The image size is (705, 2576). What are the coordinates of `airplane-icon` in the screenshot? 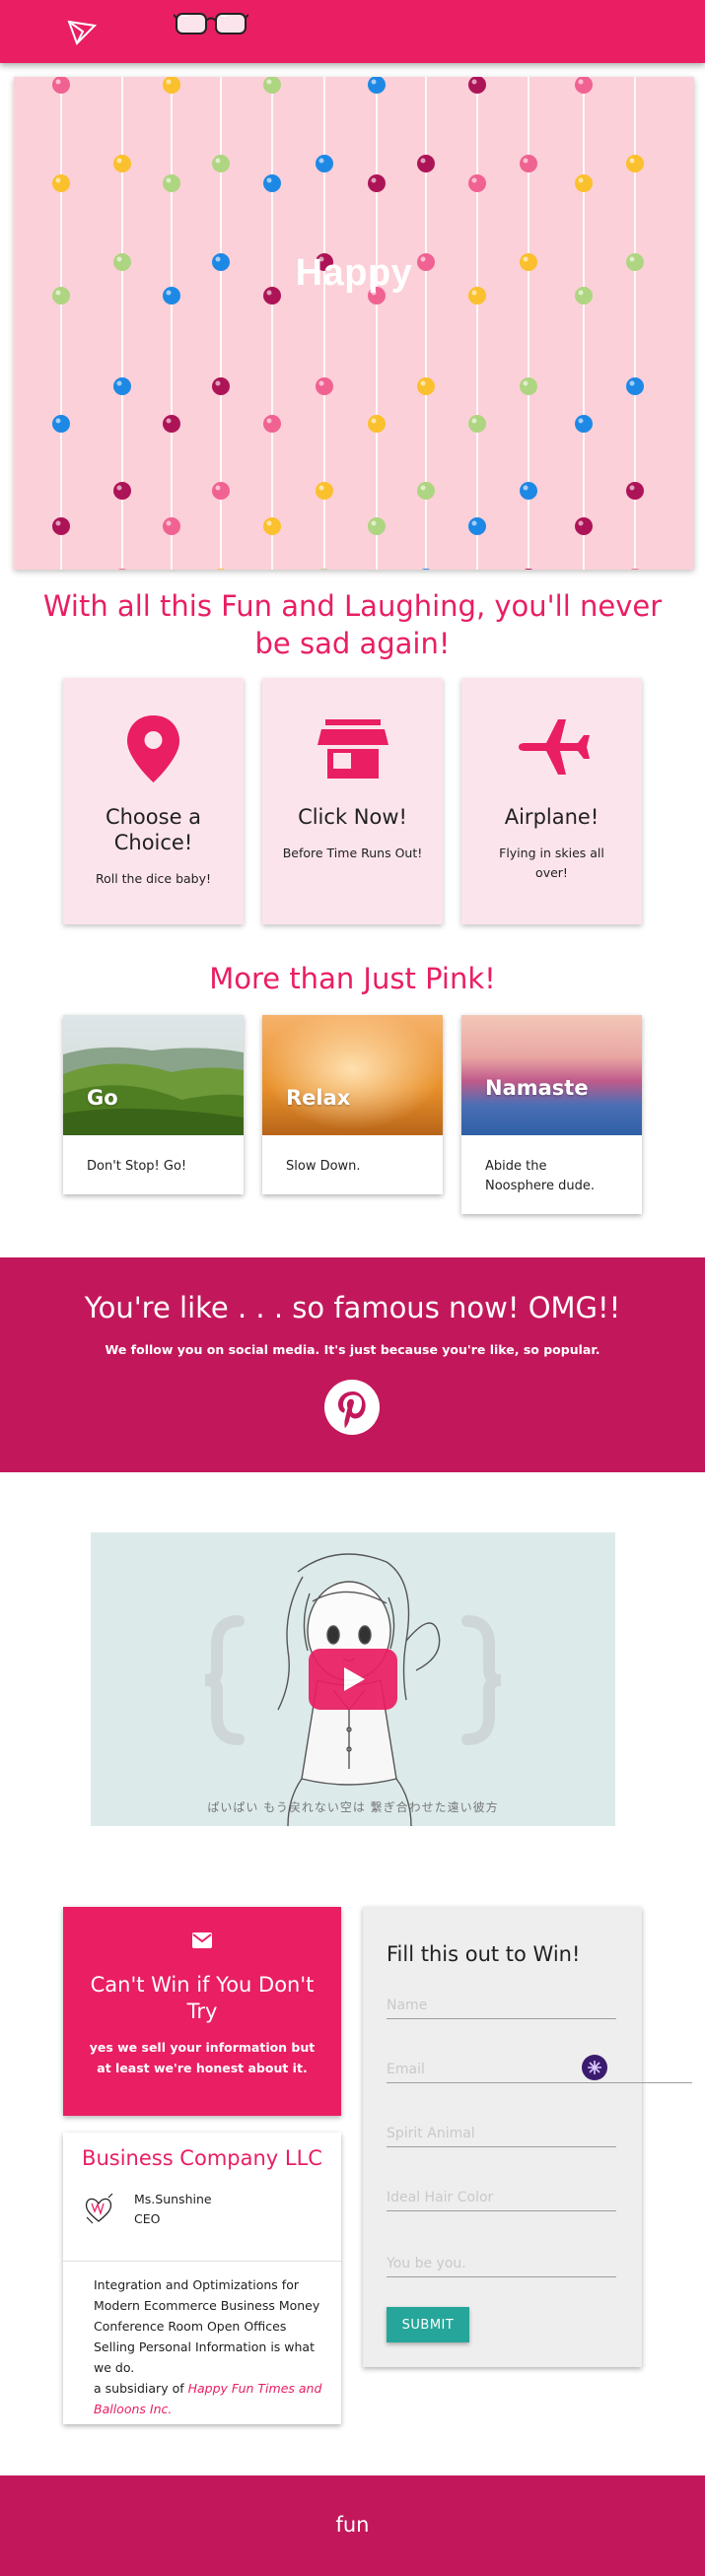 It's located at (552, 747).